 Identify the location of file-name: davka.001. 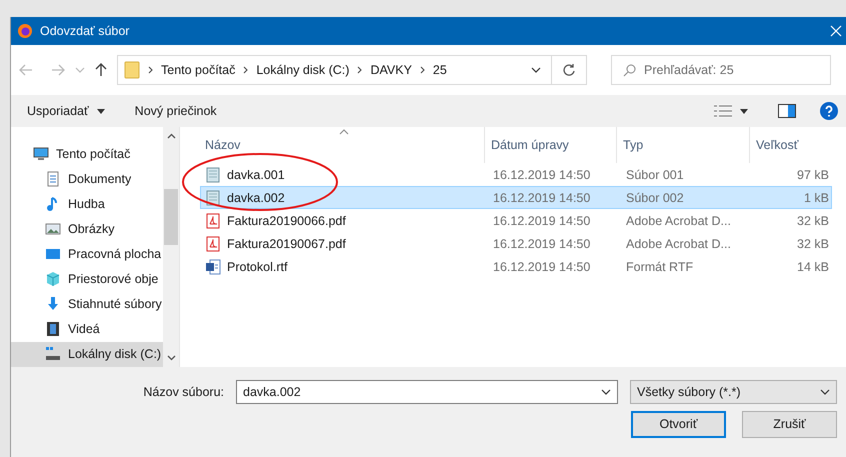
(256, 175).